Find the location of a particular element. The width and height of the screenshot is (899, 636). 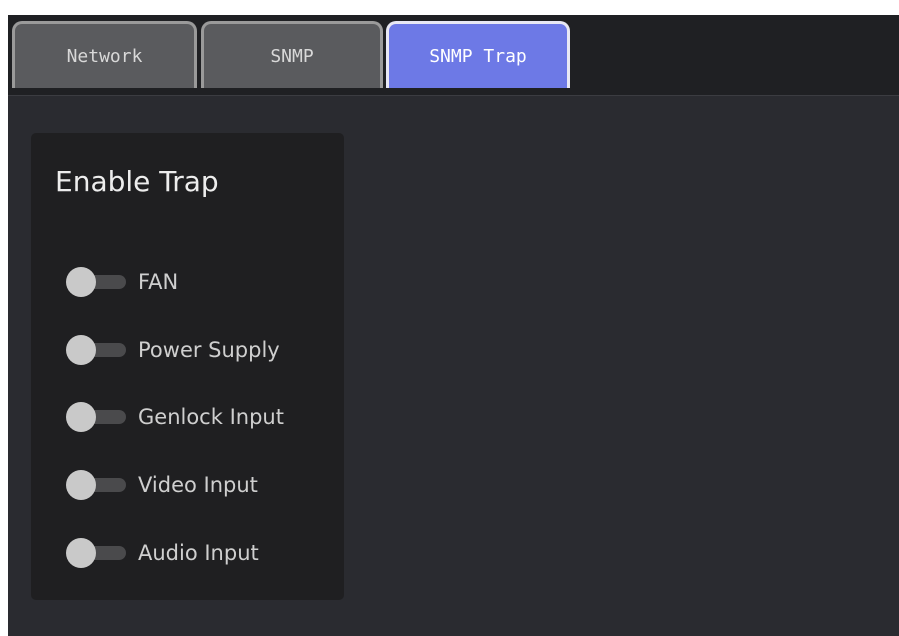

video-input-switch is located at coordinates (96, 485).